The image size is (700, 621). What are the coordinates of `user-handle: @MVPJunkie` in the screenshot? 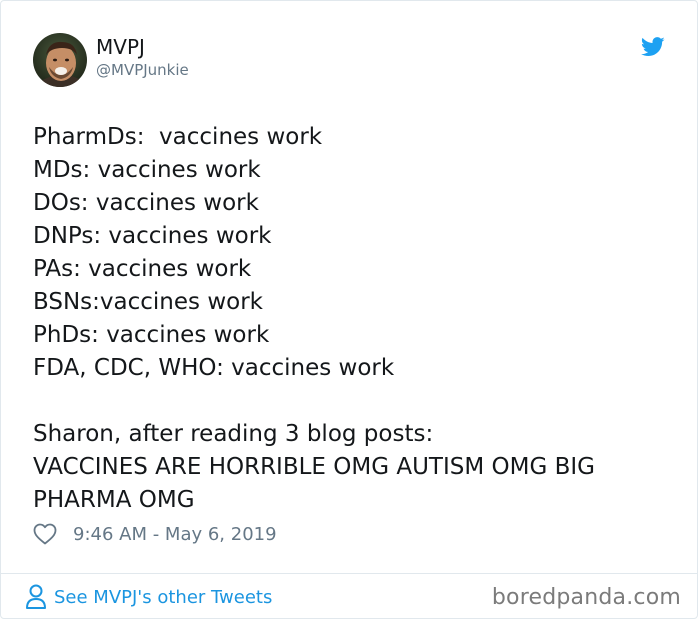 It's located at (142, 70).